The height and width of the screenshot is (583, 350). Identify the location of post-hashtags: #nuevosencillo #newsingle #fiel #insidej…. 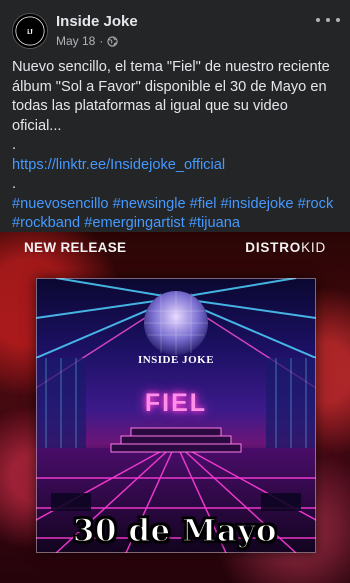
(176, 214).